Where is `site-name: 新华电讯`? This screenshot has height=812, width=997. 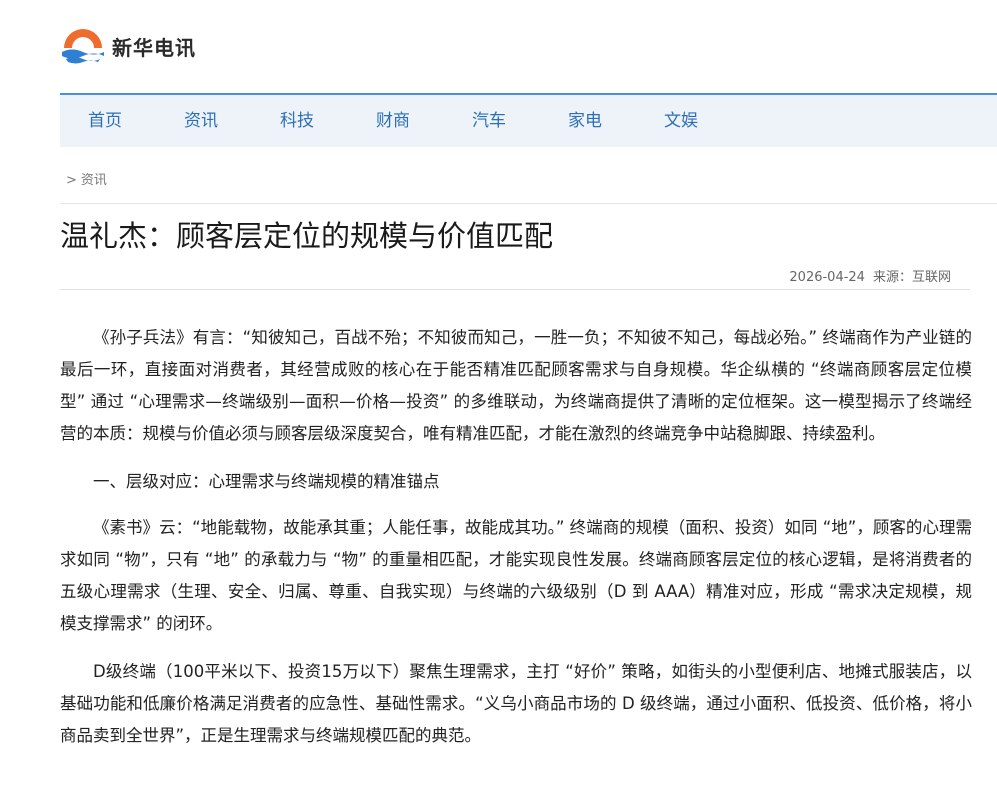
site-name: 新华电讯 is located at coordinates (154, 47).